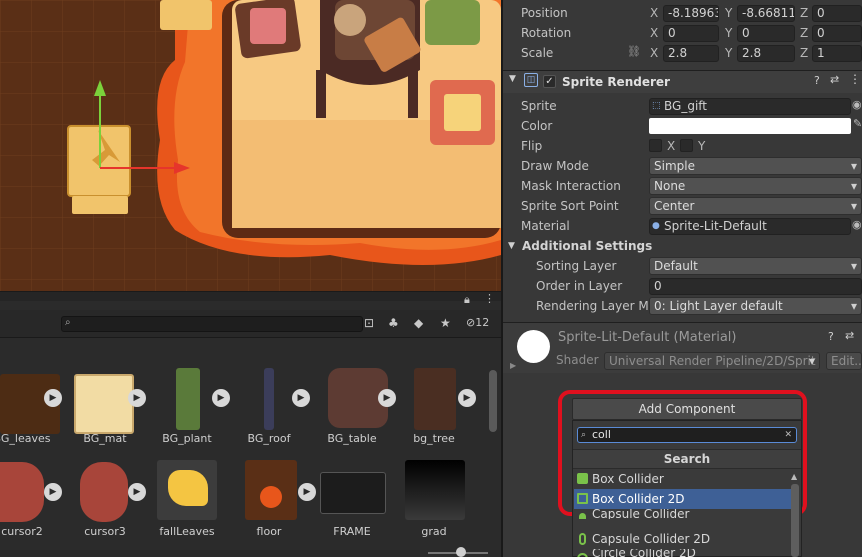  What do you see at coordinates (755, 206) in the screenshot?
I see `sprite-sort-point-dropdown: Center` at bounding box center [755, 206].